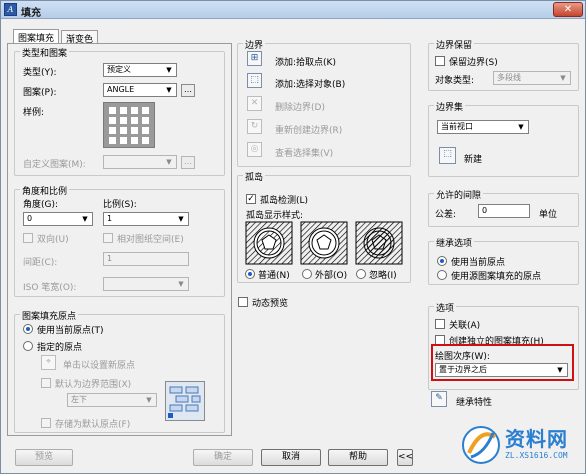  Describe the element at coordinates (254, 176) in the screenshot. I see `islands-group-label: 孤岛` at that location.